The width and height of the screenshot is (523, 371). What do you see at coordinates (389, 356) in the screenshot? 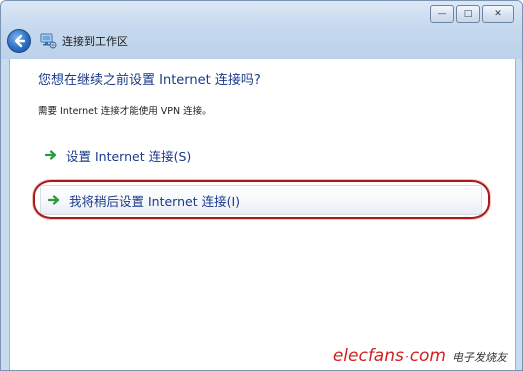
I see `watermark-logo: elecfans·com` at bounding box center [389, 356].